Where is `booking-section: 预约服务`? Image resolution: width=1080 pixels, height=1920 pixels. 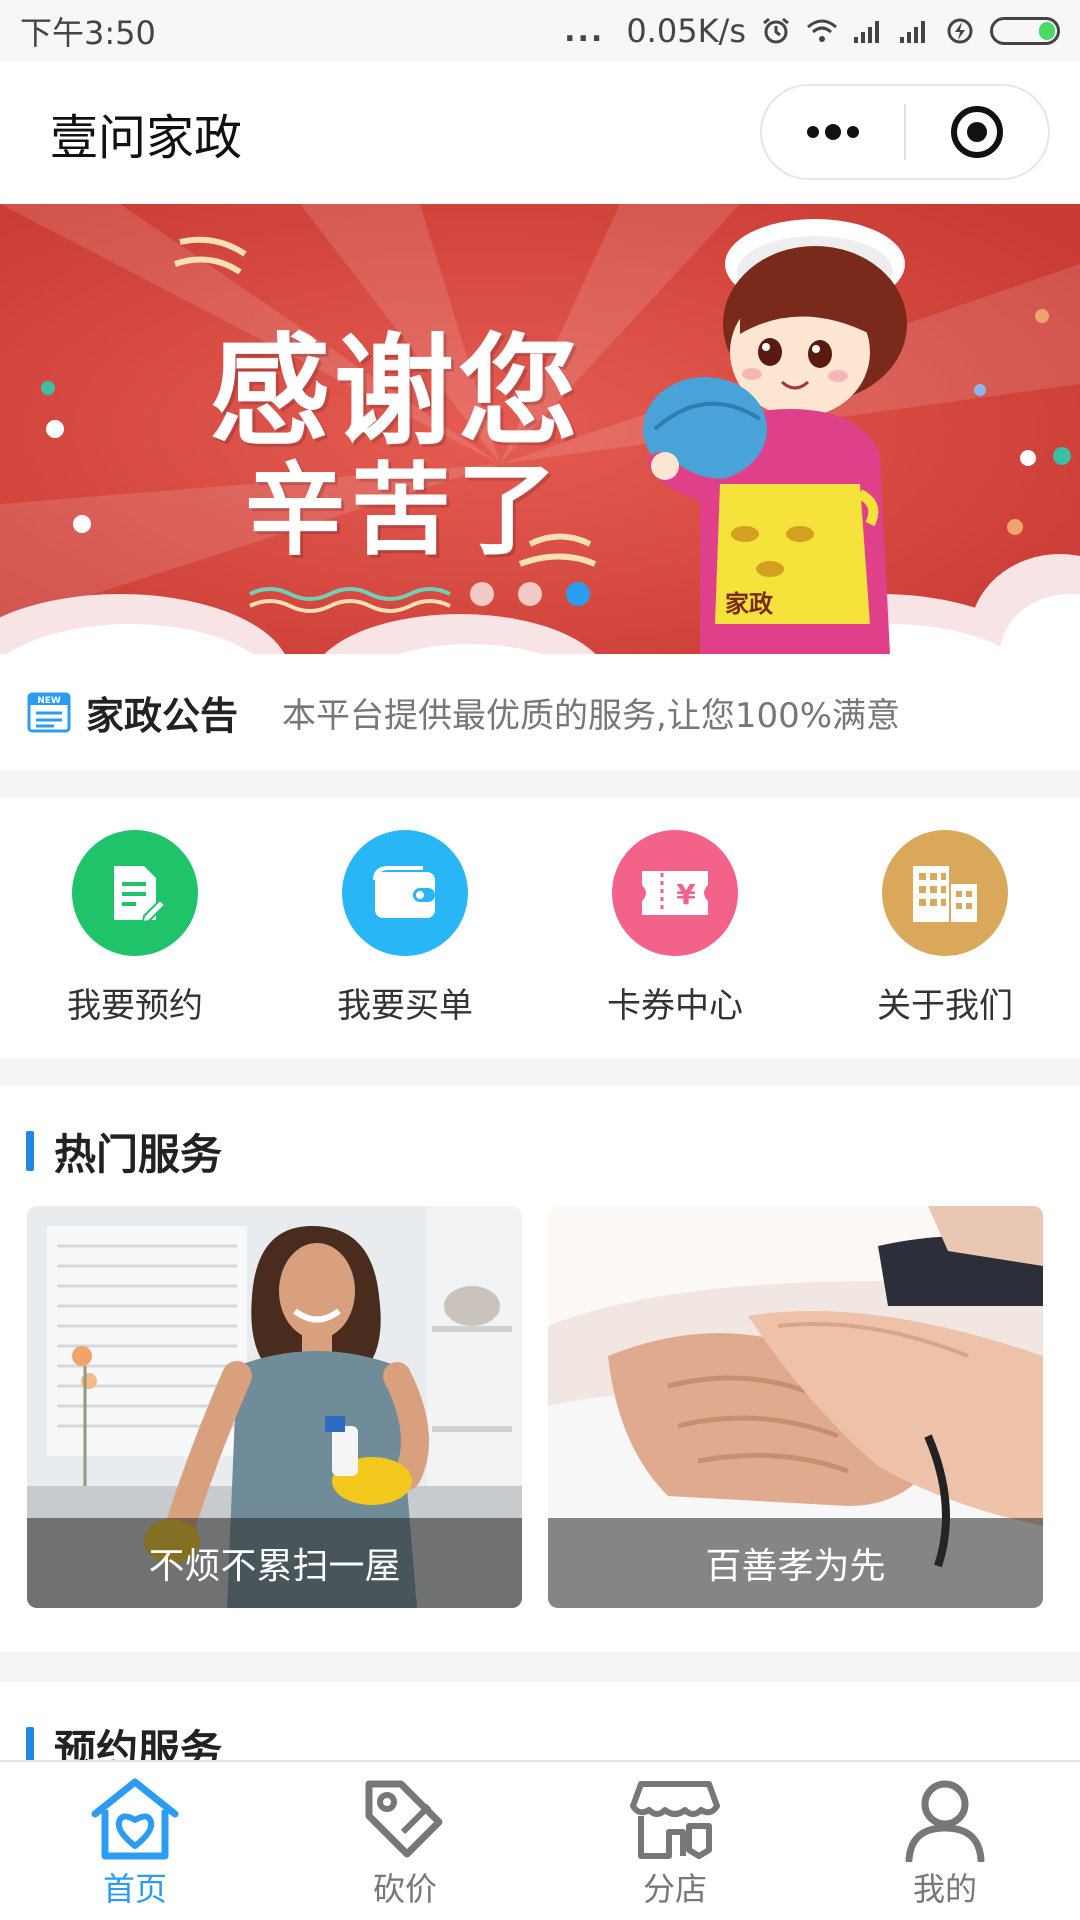 booking-section: 预约服务 is located at coordinates (540, 1722).